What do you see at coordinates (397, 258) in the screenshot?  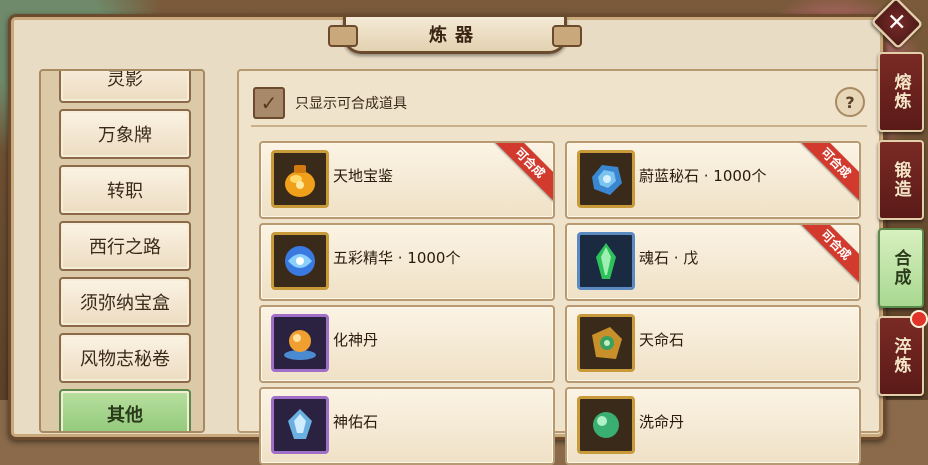 I see `item-name: 五彩精华 · 1000个` at bounding box center [397, 258].